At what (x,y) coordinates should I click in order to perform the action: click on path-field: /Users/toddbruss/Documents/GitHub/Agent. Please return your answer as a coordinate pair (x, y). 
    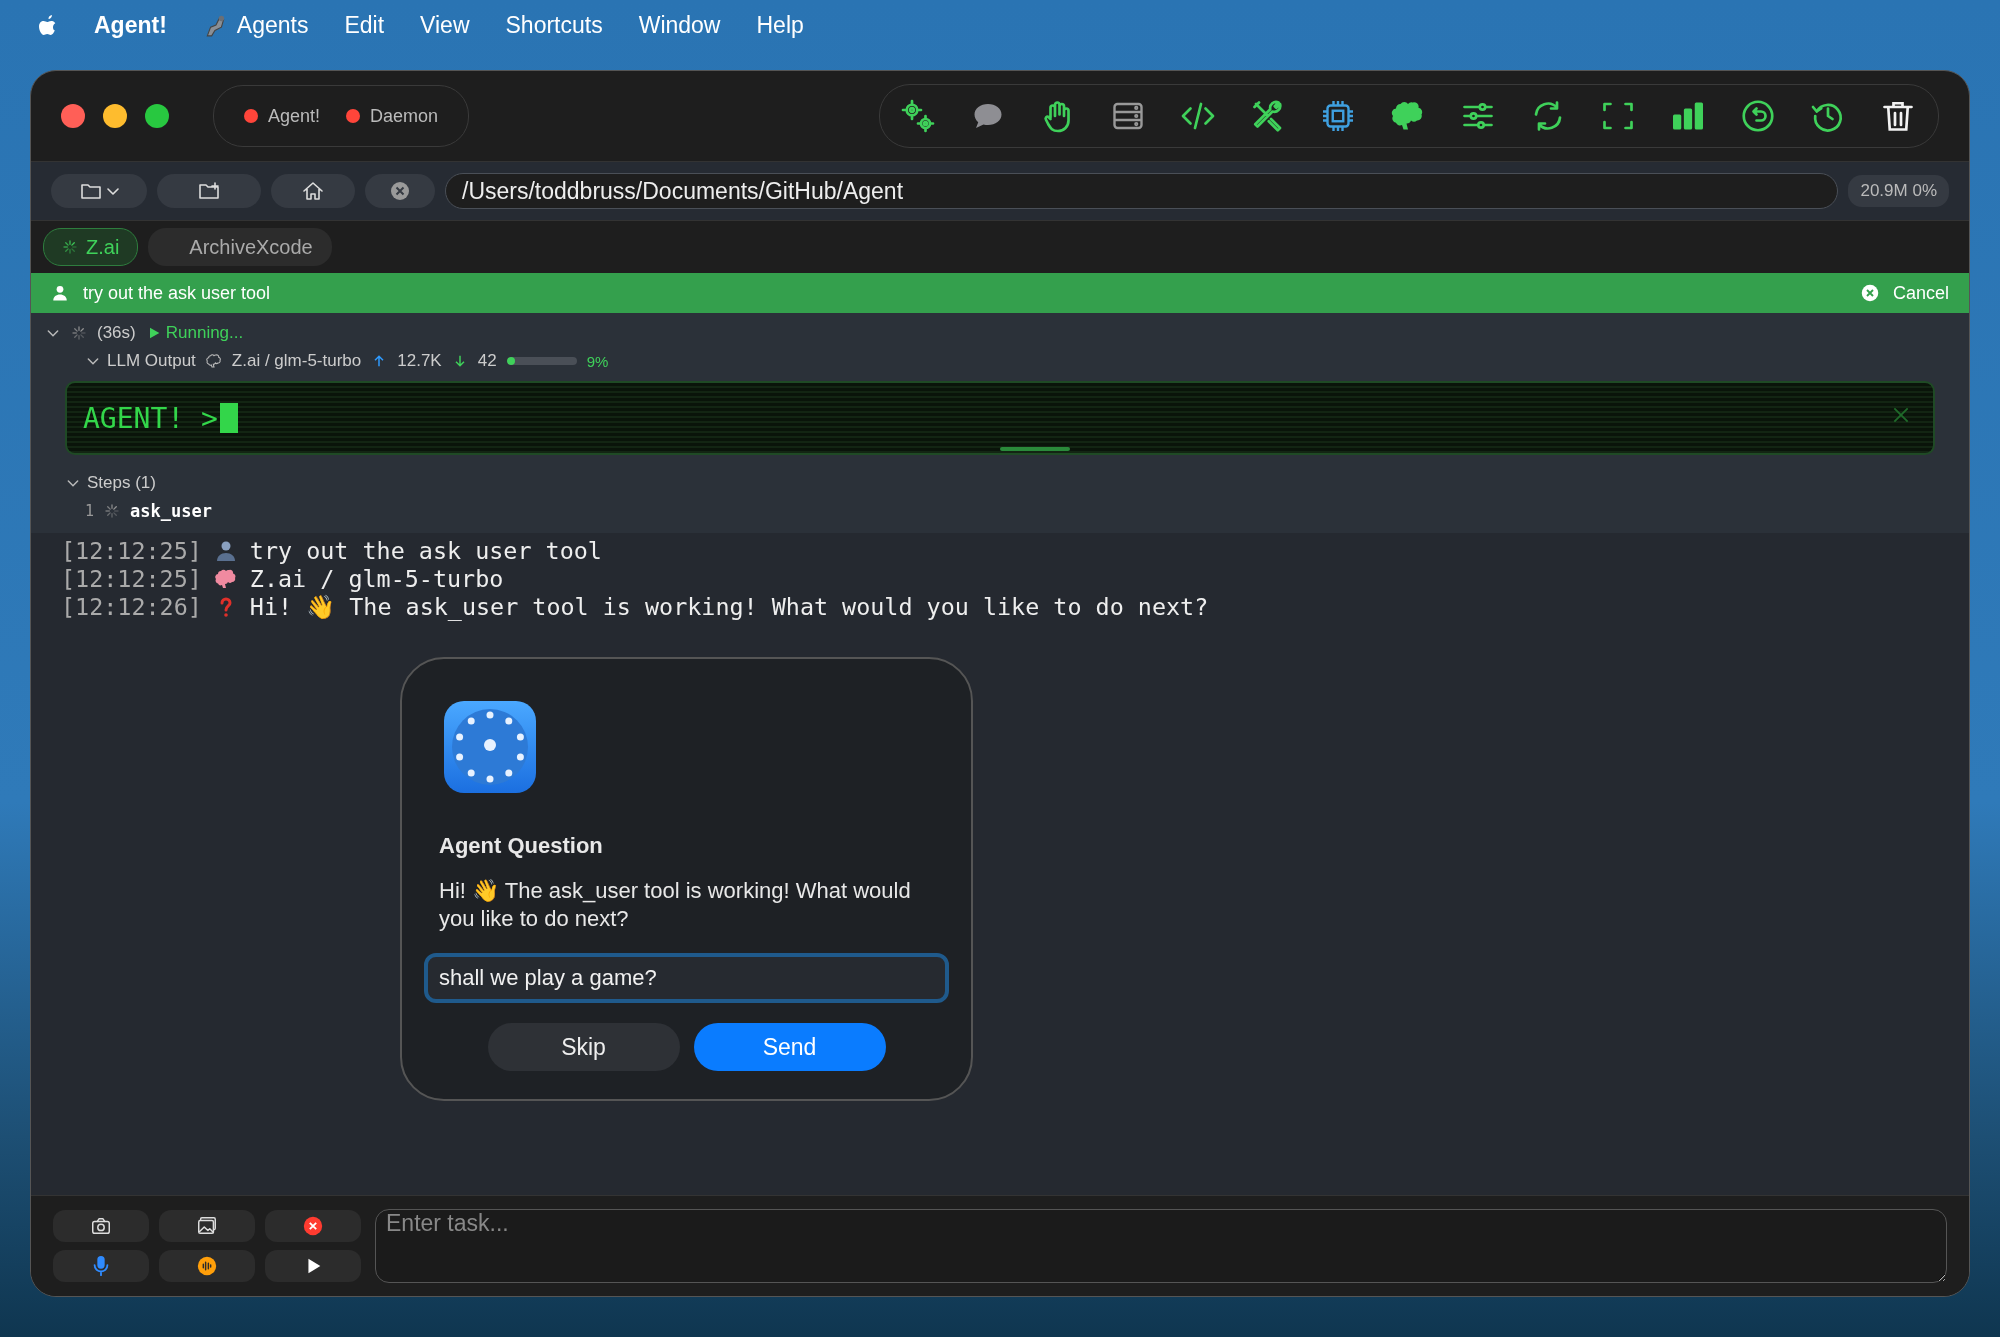
    Looking at the image, I should click on (1142, 191).